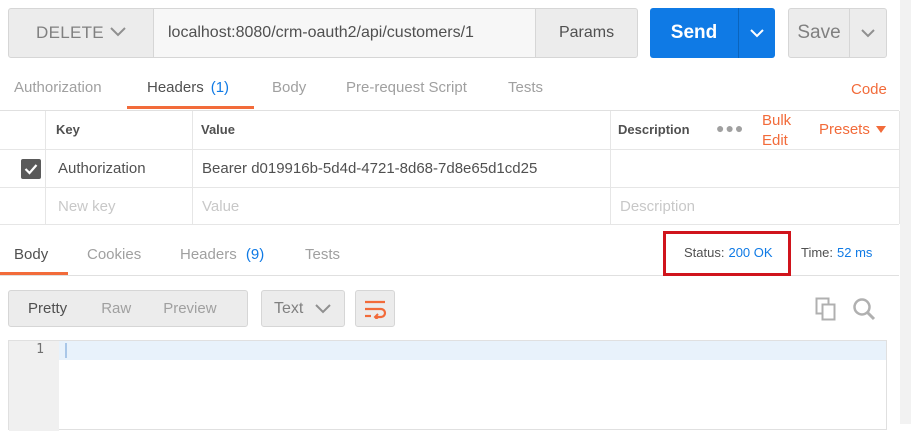 Image resolution: width=911 pixels, height=431 pixels. What do you see at coordinates (836, 252) in the screenshot?
I see `response-time: Time: 52 ms` at bounding box center [836, 252].